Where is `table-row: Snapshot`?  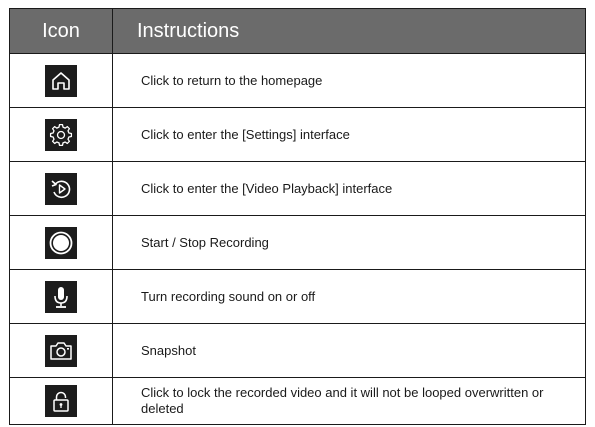
table-row: Snapshot is located at coordinates (297, 350).